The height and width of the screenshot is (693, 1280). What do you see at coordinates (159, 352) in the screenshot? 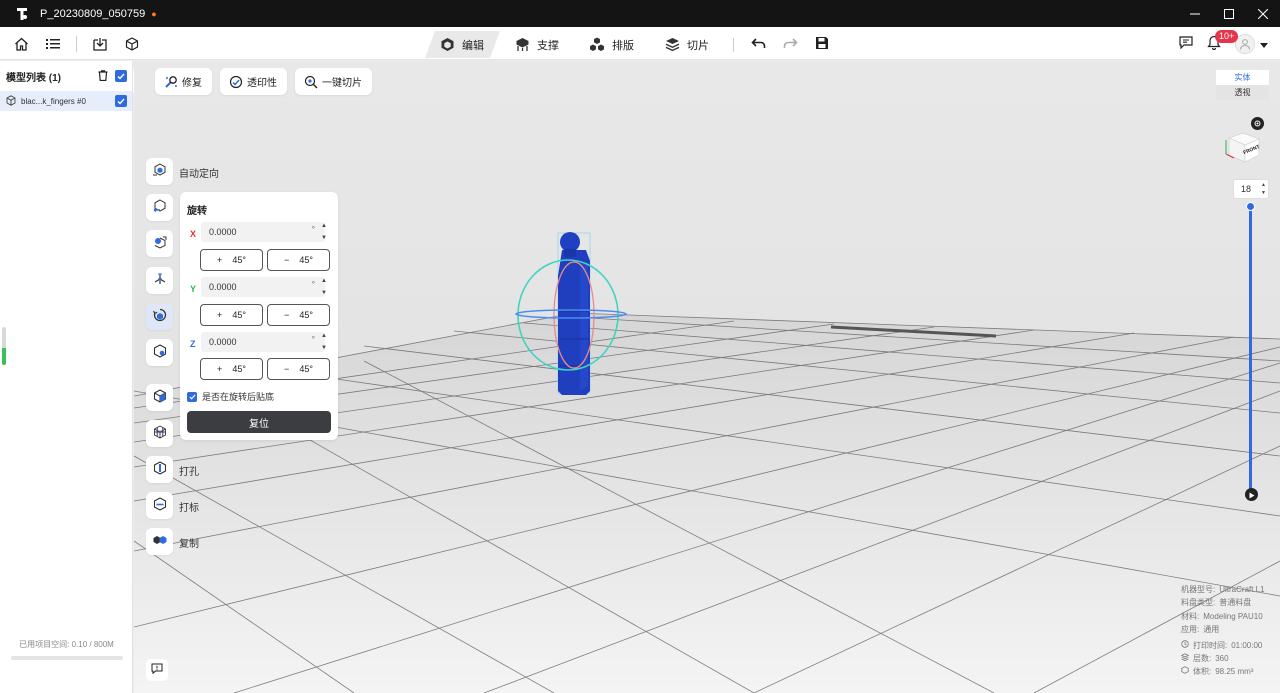
I see `hollow-button` at bounding box center [159, 352].